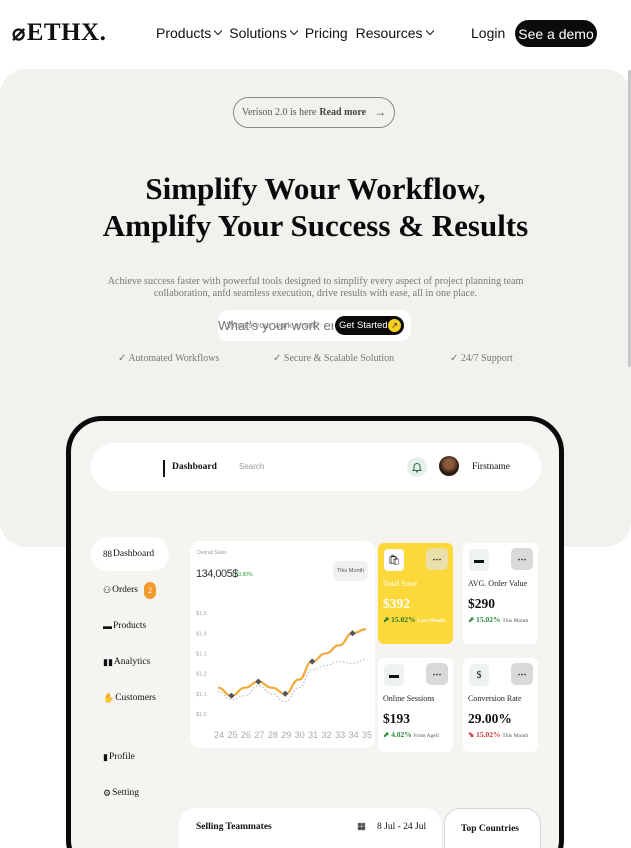 The height and width of the screenshot is (848, 631). What do you see at coordinates (292, 680) in the screenshot?
I see `series-line-secondary` at bounding box center [292, 680].